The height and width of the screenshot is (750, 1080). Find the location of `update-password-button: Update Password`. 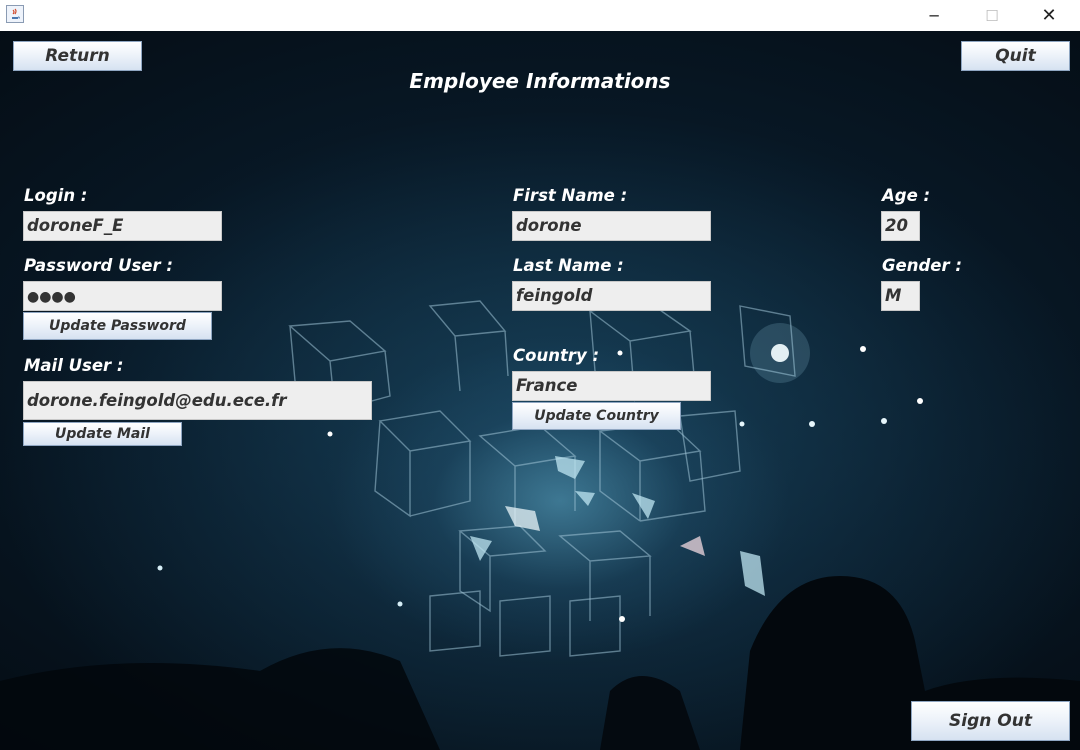

update-password-button: Update Password is located at coordinates (117, 326).